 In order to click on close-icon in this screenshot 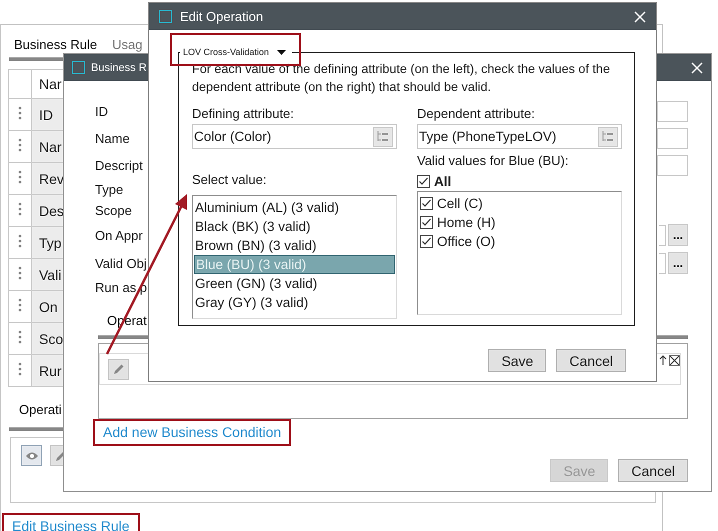, I will do `click(674, 360)`.